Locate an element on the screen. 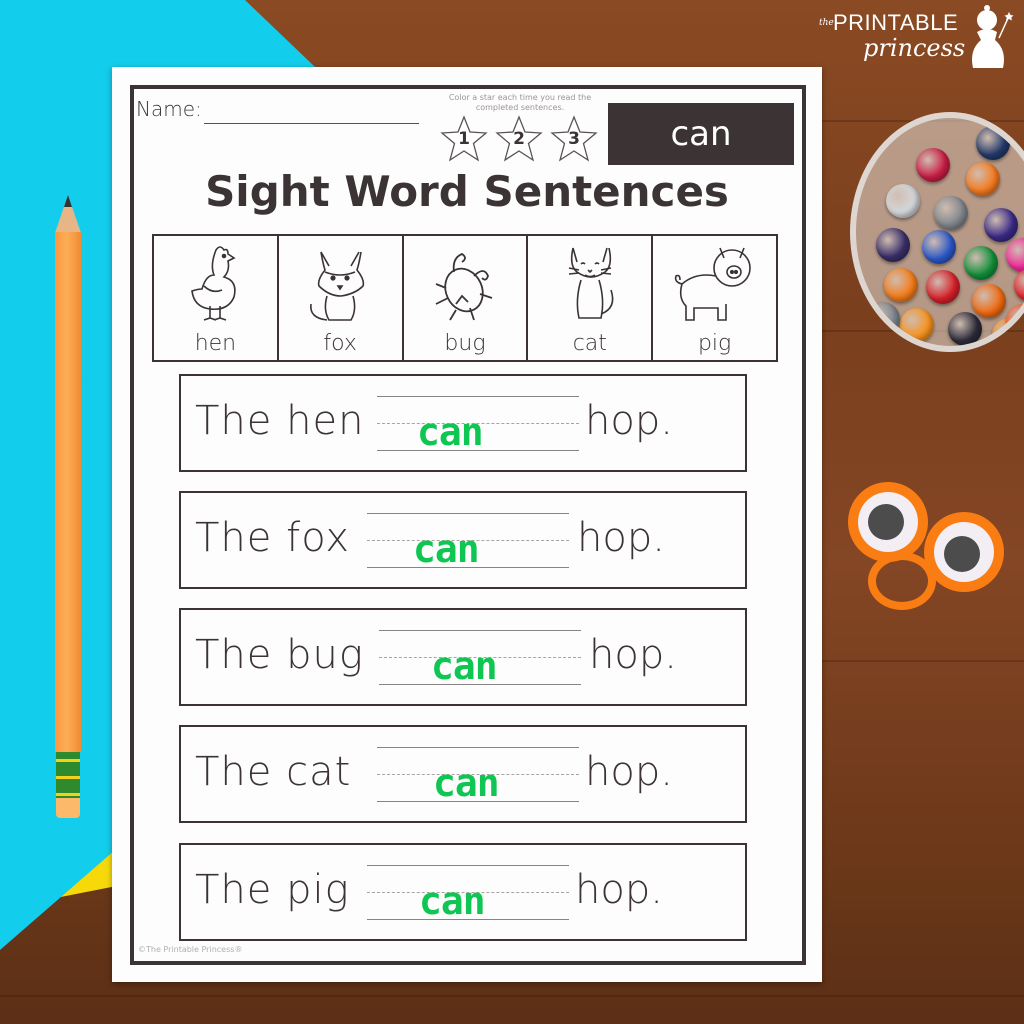 Image resolution: width=1024 pixels, height=1024 pixels. star-2: 2 is located at coordinates (519, 139).